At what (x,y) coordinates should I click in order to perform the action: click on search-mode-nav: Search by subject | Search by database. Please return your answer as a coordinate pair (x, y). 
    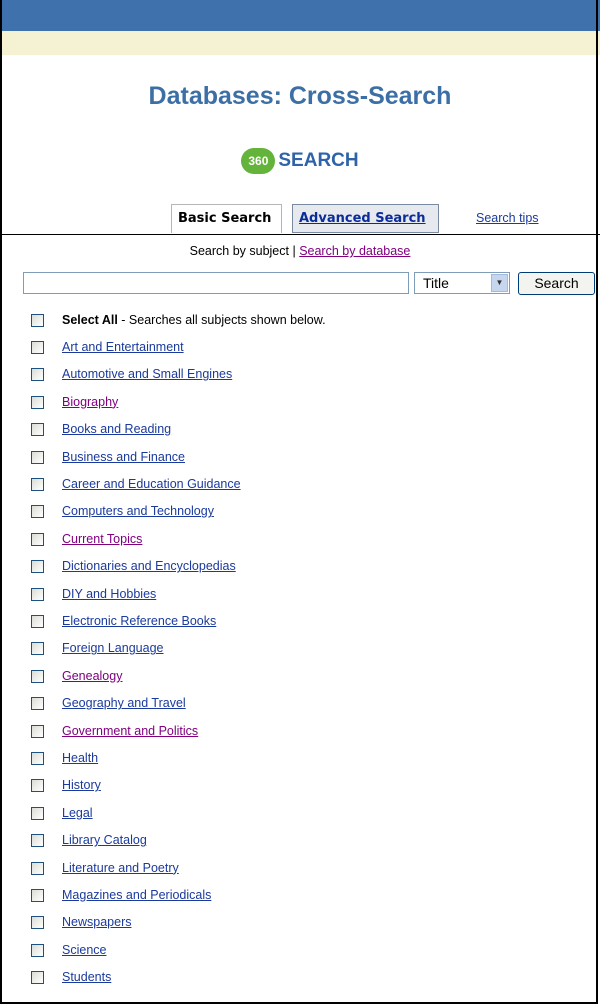
    Looking at the image, I should click on (300, 251).